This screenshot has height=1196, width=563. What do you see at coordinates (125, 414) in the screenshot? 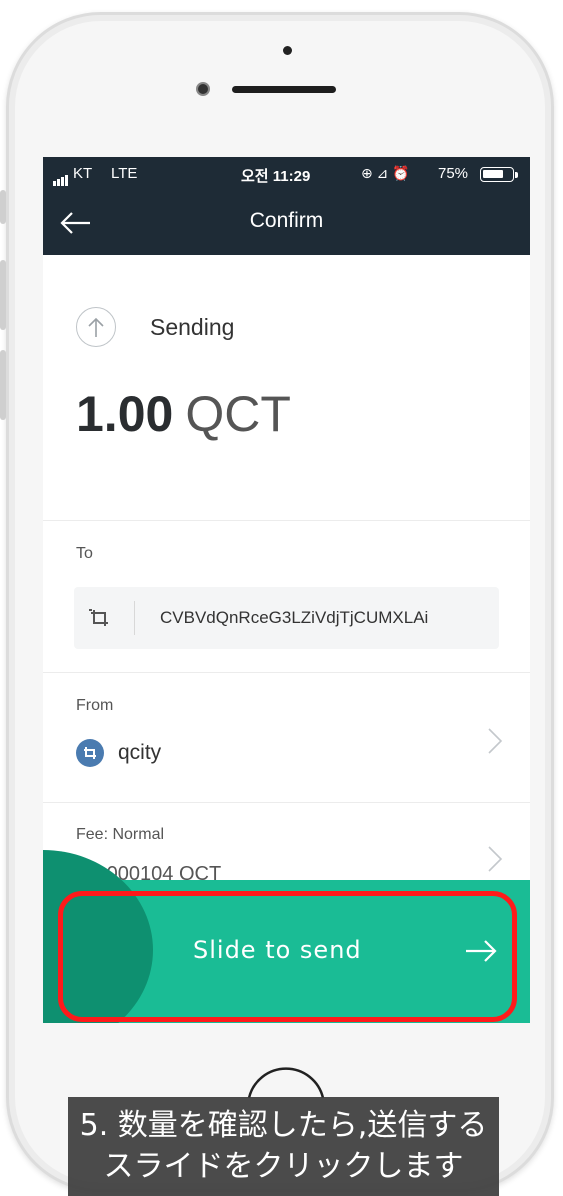
I see `amount-value: 1.00` at bounding box center [125, 414].